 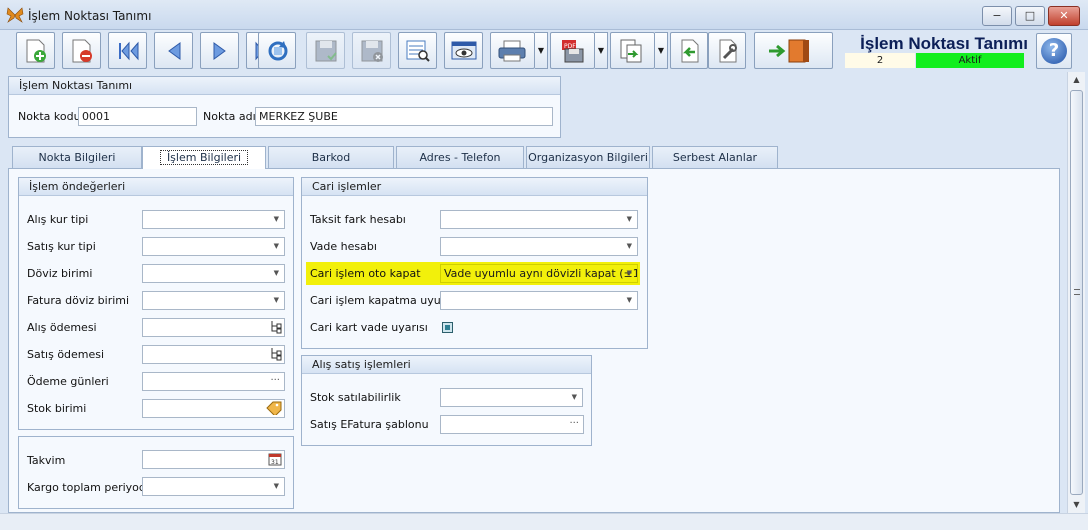 I want to click on calendar-field: 31, so click(x=213, y=459).